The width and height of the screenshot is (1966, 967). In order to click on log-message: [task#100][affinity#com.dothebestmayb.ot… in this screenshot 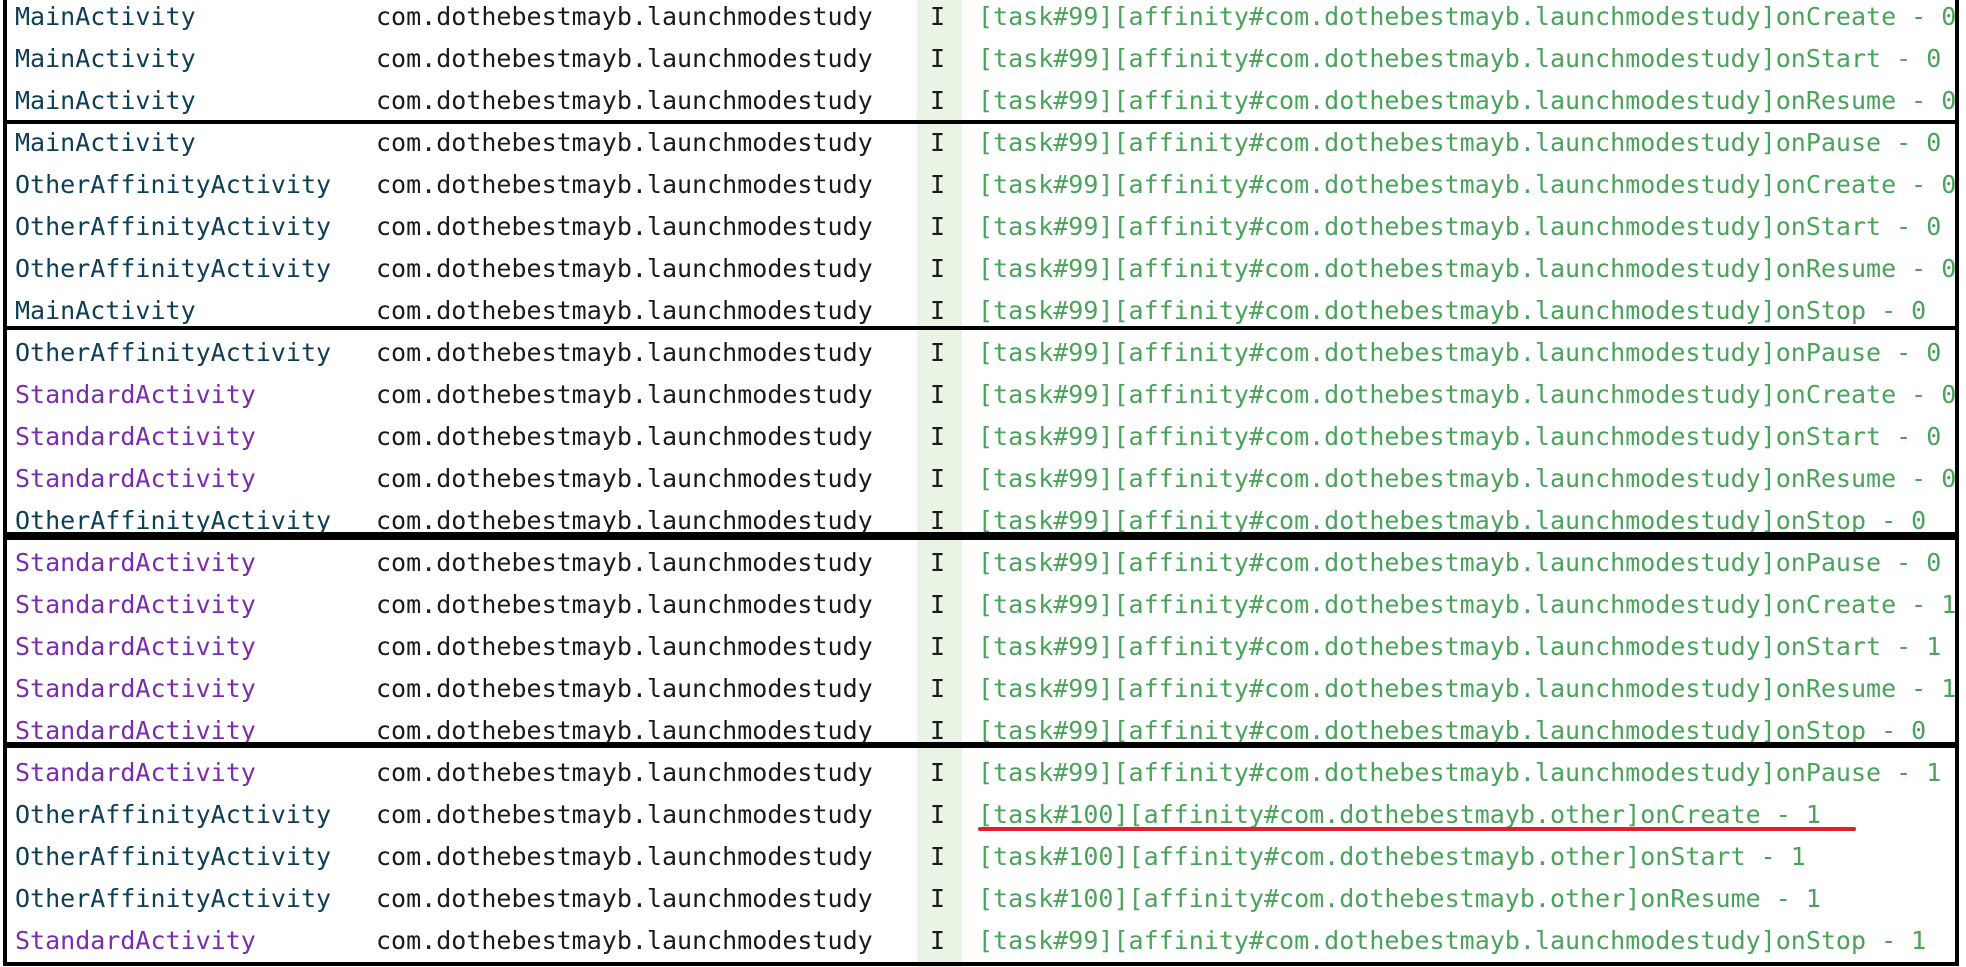, I will do `click(1392, 856)`.